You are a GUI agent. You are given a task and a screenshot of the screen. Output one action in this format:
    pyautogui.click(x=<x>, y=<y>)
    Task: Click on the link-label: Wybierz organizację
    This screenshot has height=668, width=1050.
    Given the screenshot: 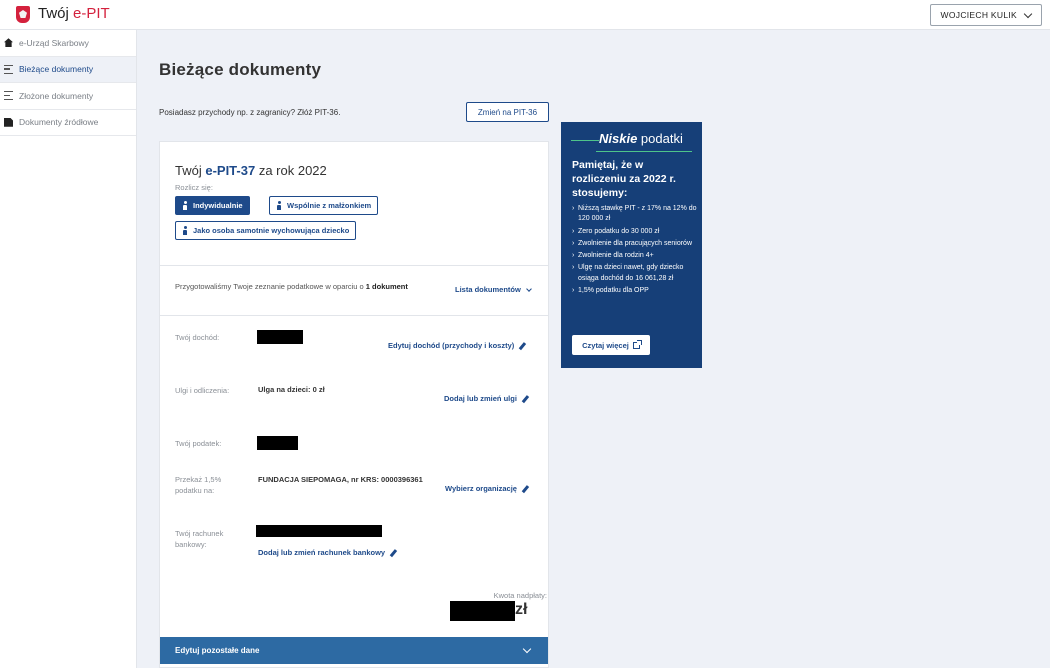 What is the action you would take?
    pyautogui.click(x=481, y=488)
    